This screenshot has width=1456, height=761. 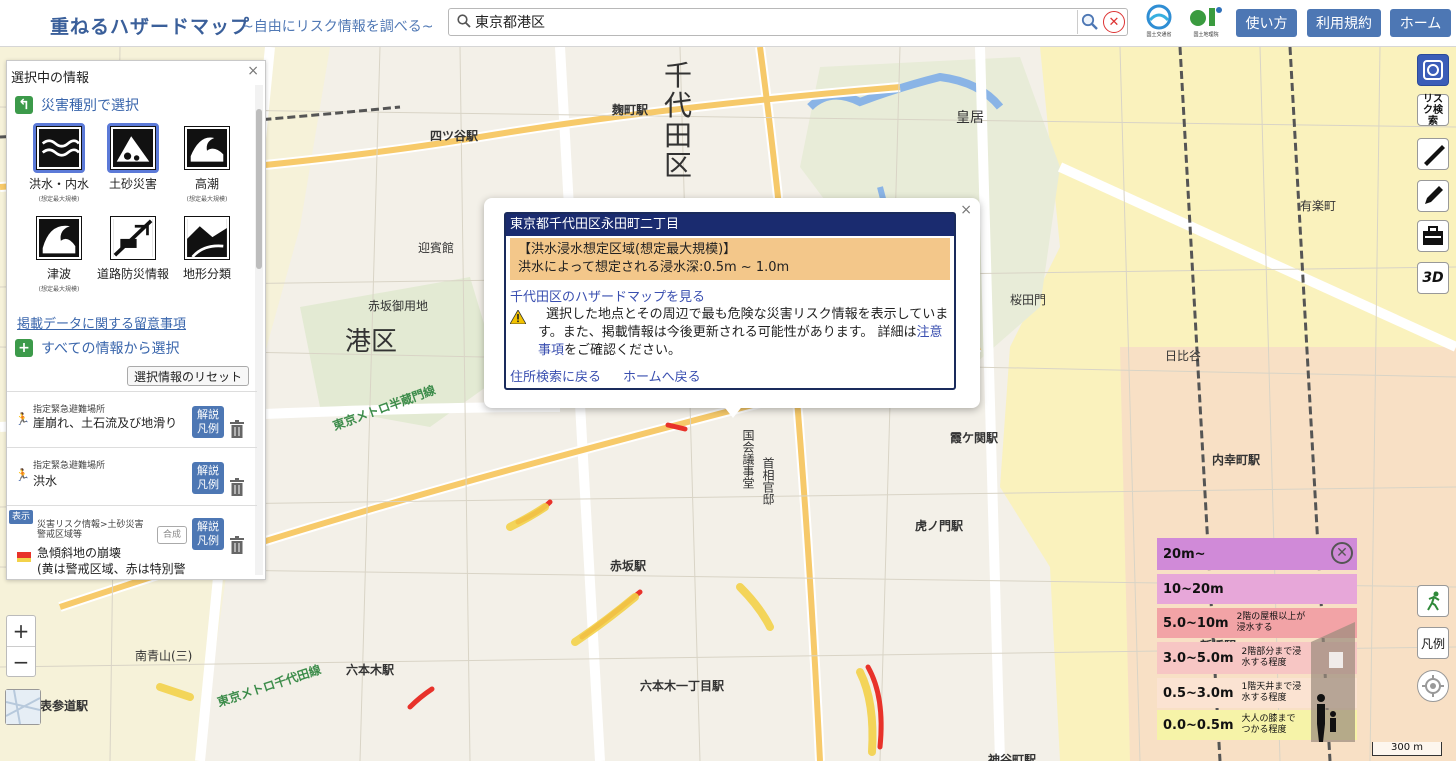 What do you see at coordinates (21, 661) in the screenshot?
I see `zoom-out-button: −` at bounding box center [21, 661].